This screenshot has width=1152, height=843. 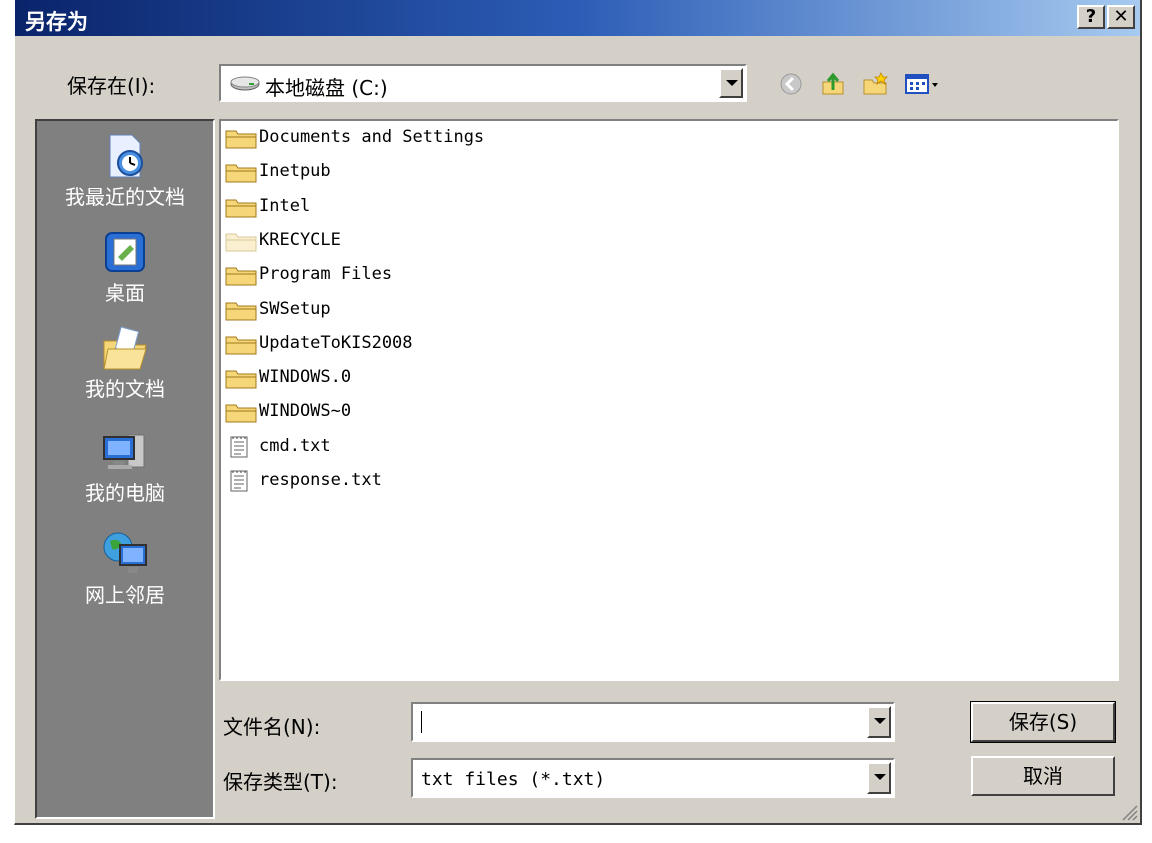 What do you see at coordinates (1043, 722) in the screenshot?
I see `save-button: 保存(S)` at bounding box center [1043, 722].